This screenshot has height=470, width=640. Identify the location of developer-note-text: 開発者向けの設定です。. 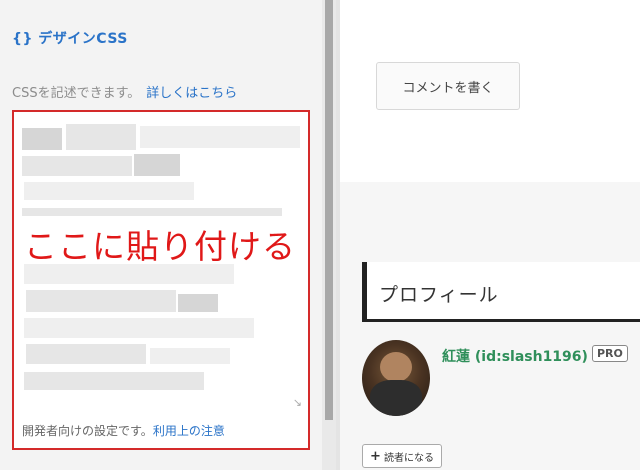
(87, 431).